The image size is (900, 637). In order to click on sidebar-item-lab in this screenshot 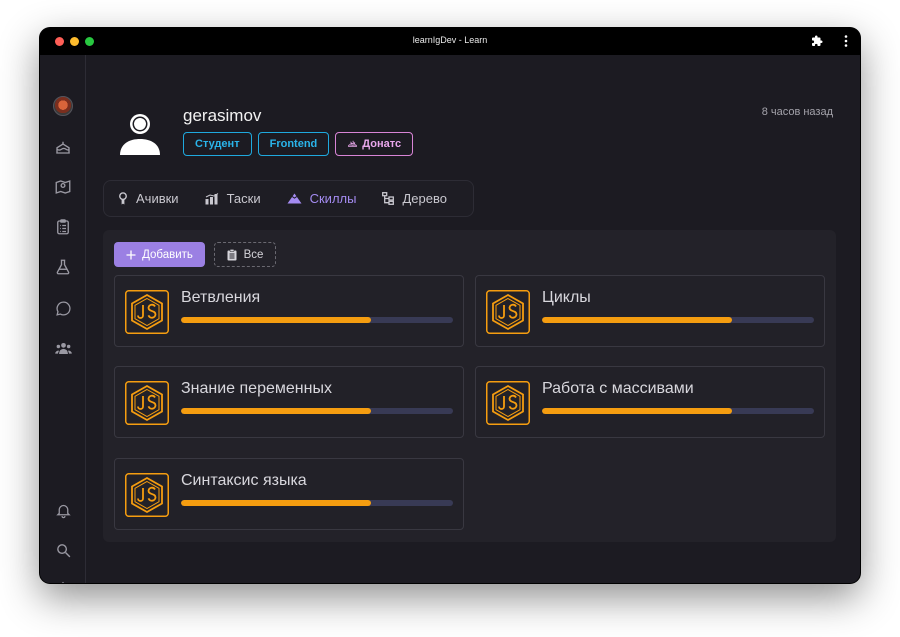, I will do `click(63, 267)`.